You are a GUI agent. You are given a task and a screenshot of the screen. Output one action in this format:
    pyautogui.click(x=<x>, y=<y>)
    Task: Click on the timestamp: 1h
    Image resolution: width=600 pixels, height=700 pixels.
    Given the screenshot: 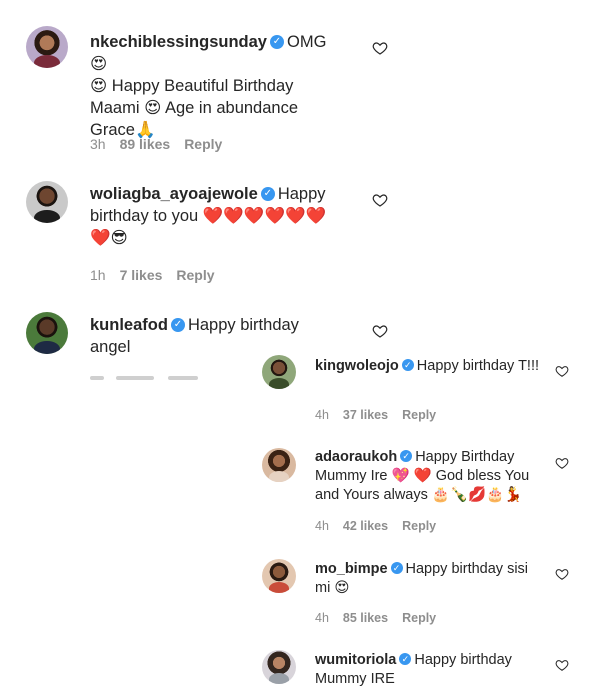 What is the action you would take?
    pyautogui.click(x=98, y=275)
    